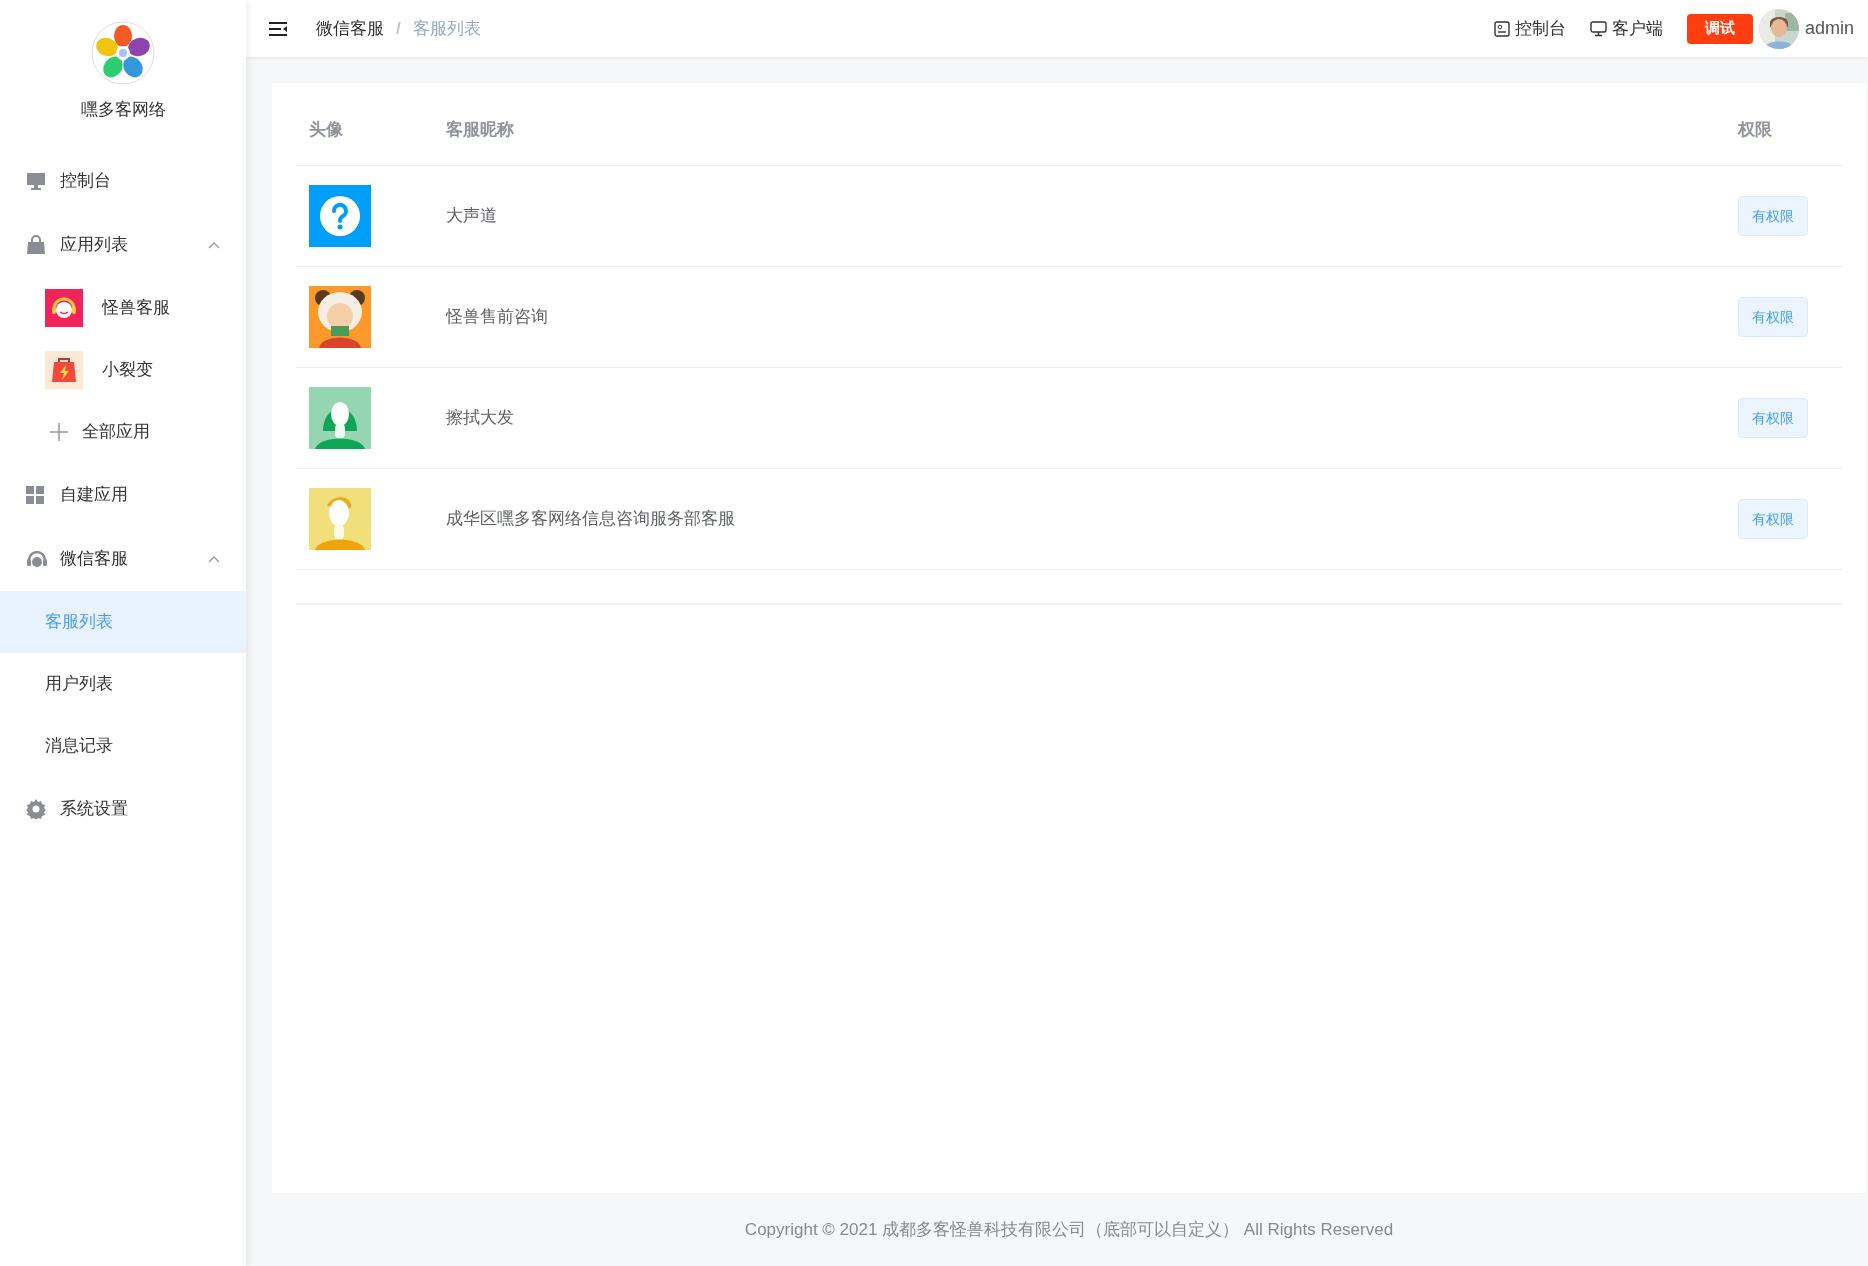  What do you see at coordinates (123, 370) in the screenshot?
I see `app-item: 小裂变` at bounding box center [123, 370].